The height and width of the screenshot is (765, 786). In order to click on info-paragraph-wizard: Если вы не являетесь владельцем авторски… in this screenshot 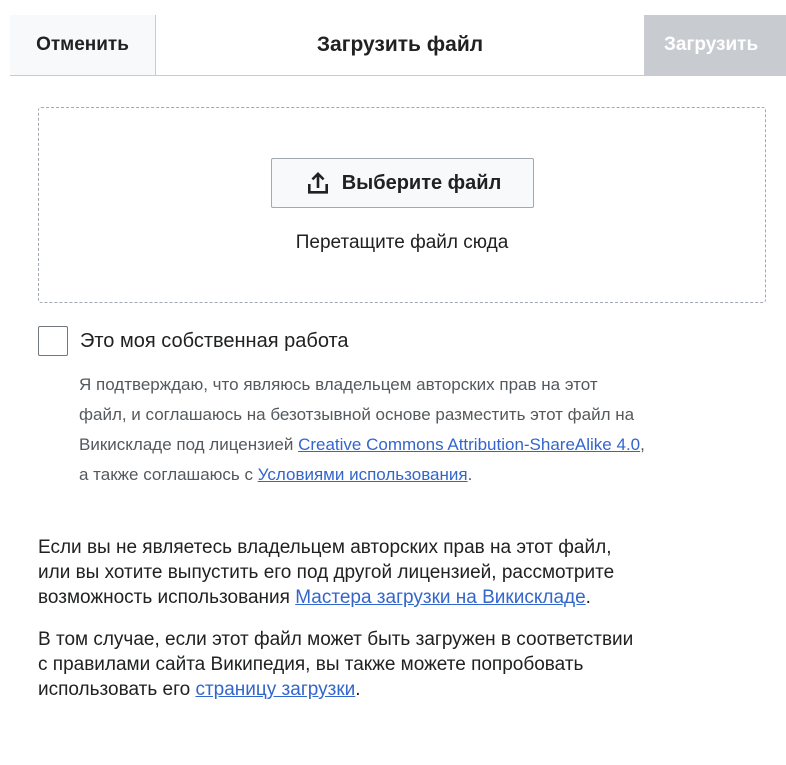, I will do `click(398, 572)`.